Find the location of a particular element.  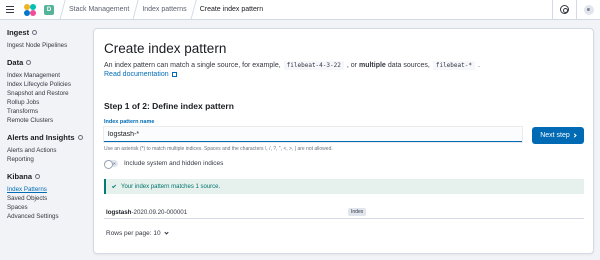

next-step-button: Next step is located at coordinates (558, 135).